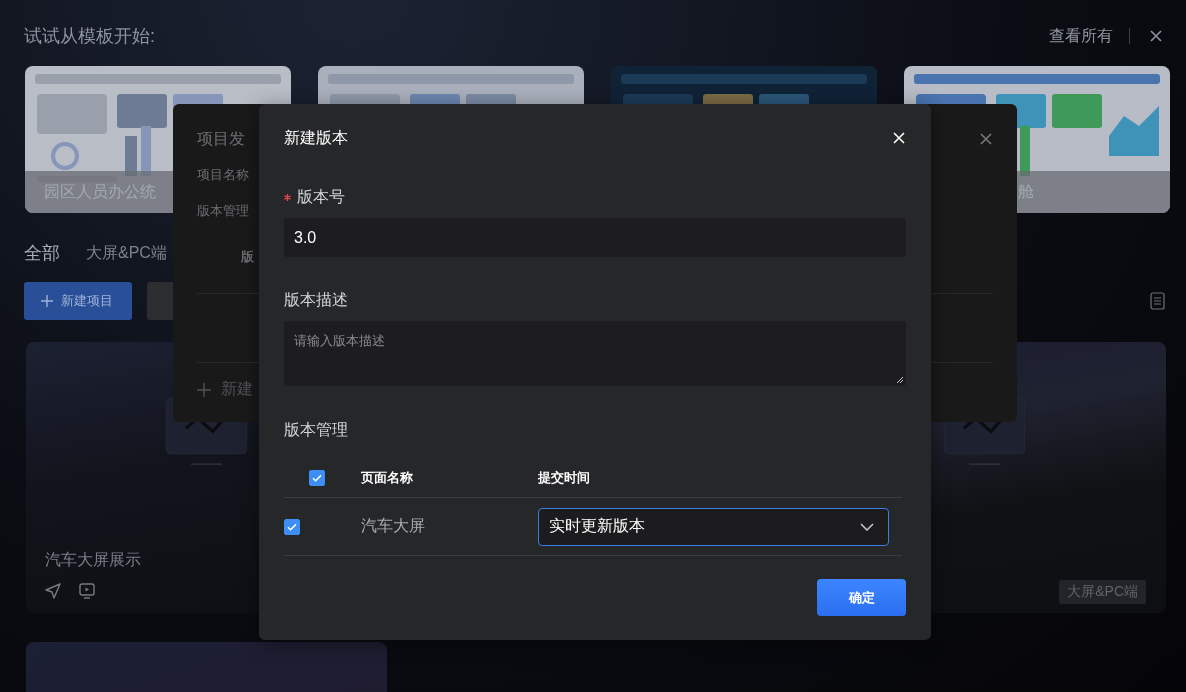  What do you see at coordinates (1102, 592) in the screenshot?
I see `project-tag: 大屏&PC端` at bounding box center [1102, 592].